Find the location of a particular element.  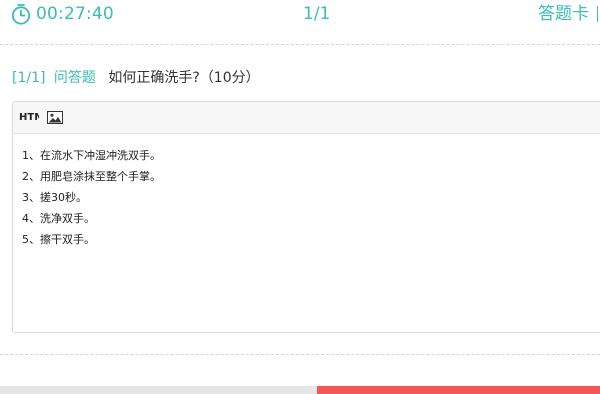

answer-line: 1、在流水下冲湿冲洗双手。 is located at coordinates (91, 155).